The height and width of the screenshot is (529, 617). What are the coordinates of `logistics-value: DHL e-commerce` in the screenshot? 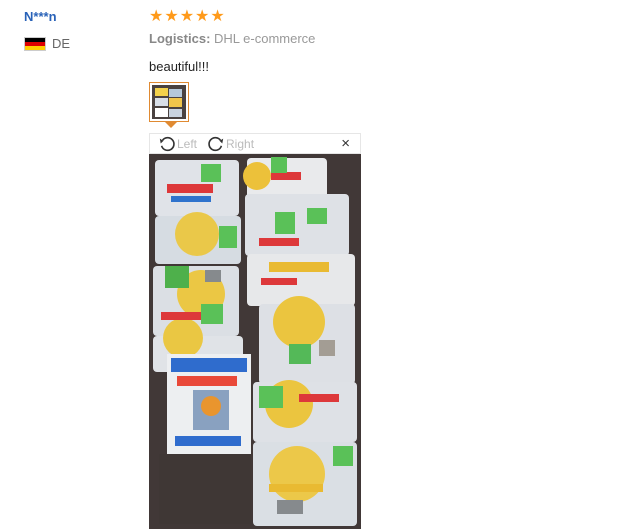 It's located at (265, 38).